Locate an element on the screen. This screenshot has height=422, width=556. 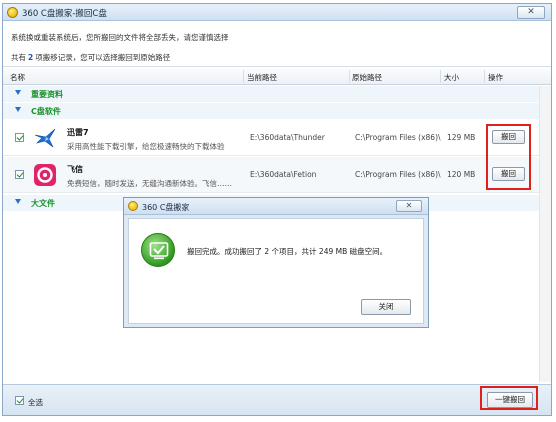
group-label: C盘软件 is located at coordinates (46, 111).